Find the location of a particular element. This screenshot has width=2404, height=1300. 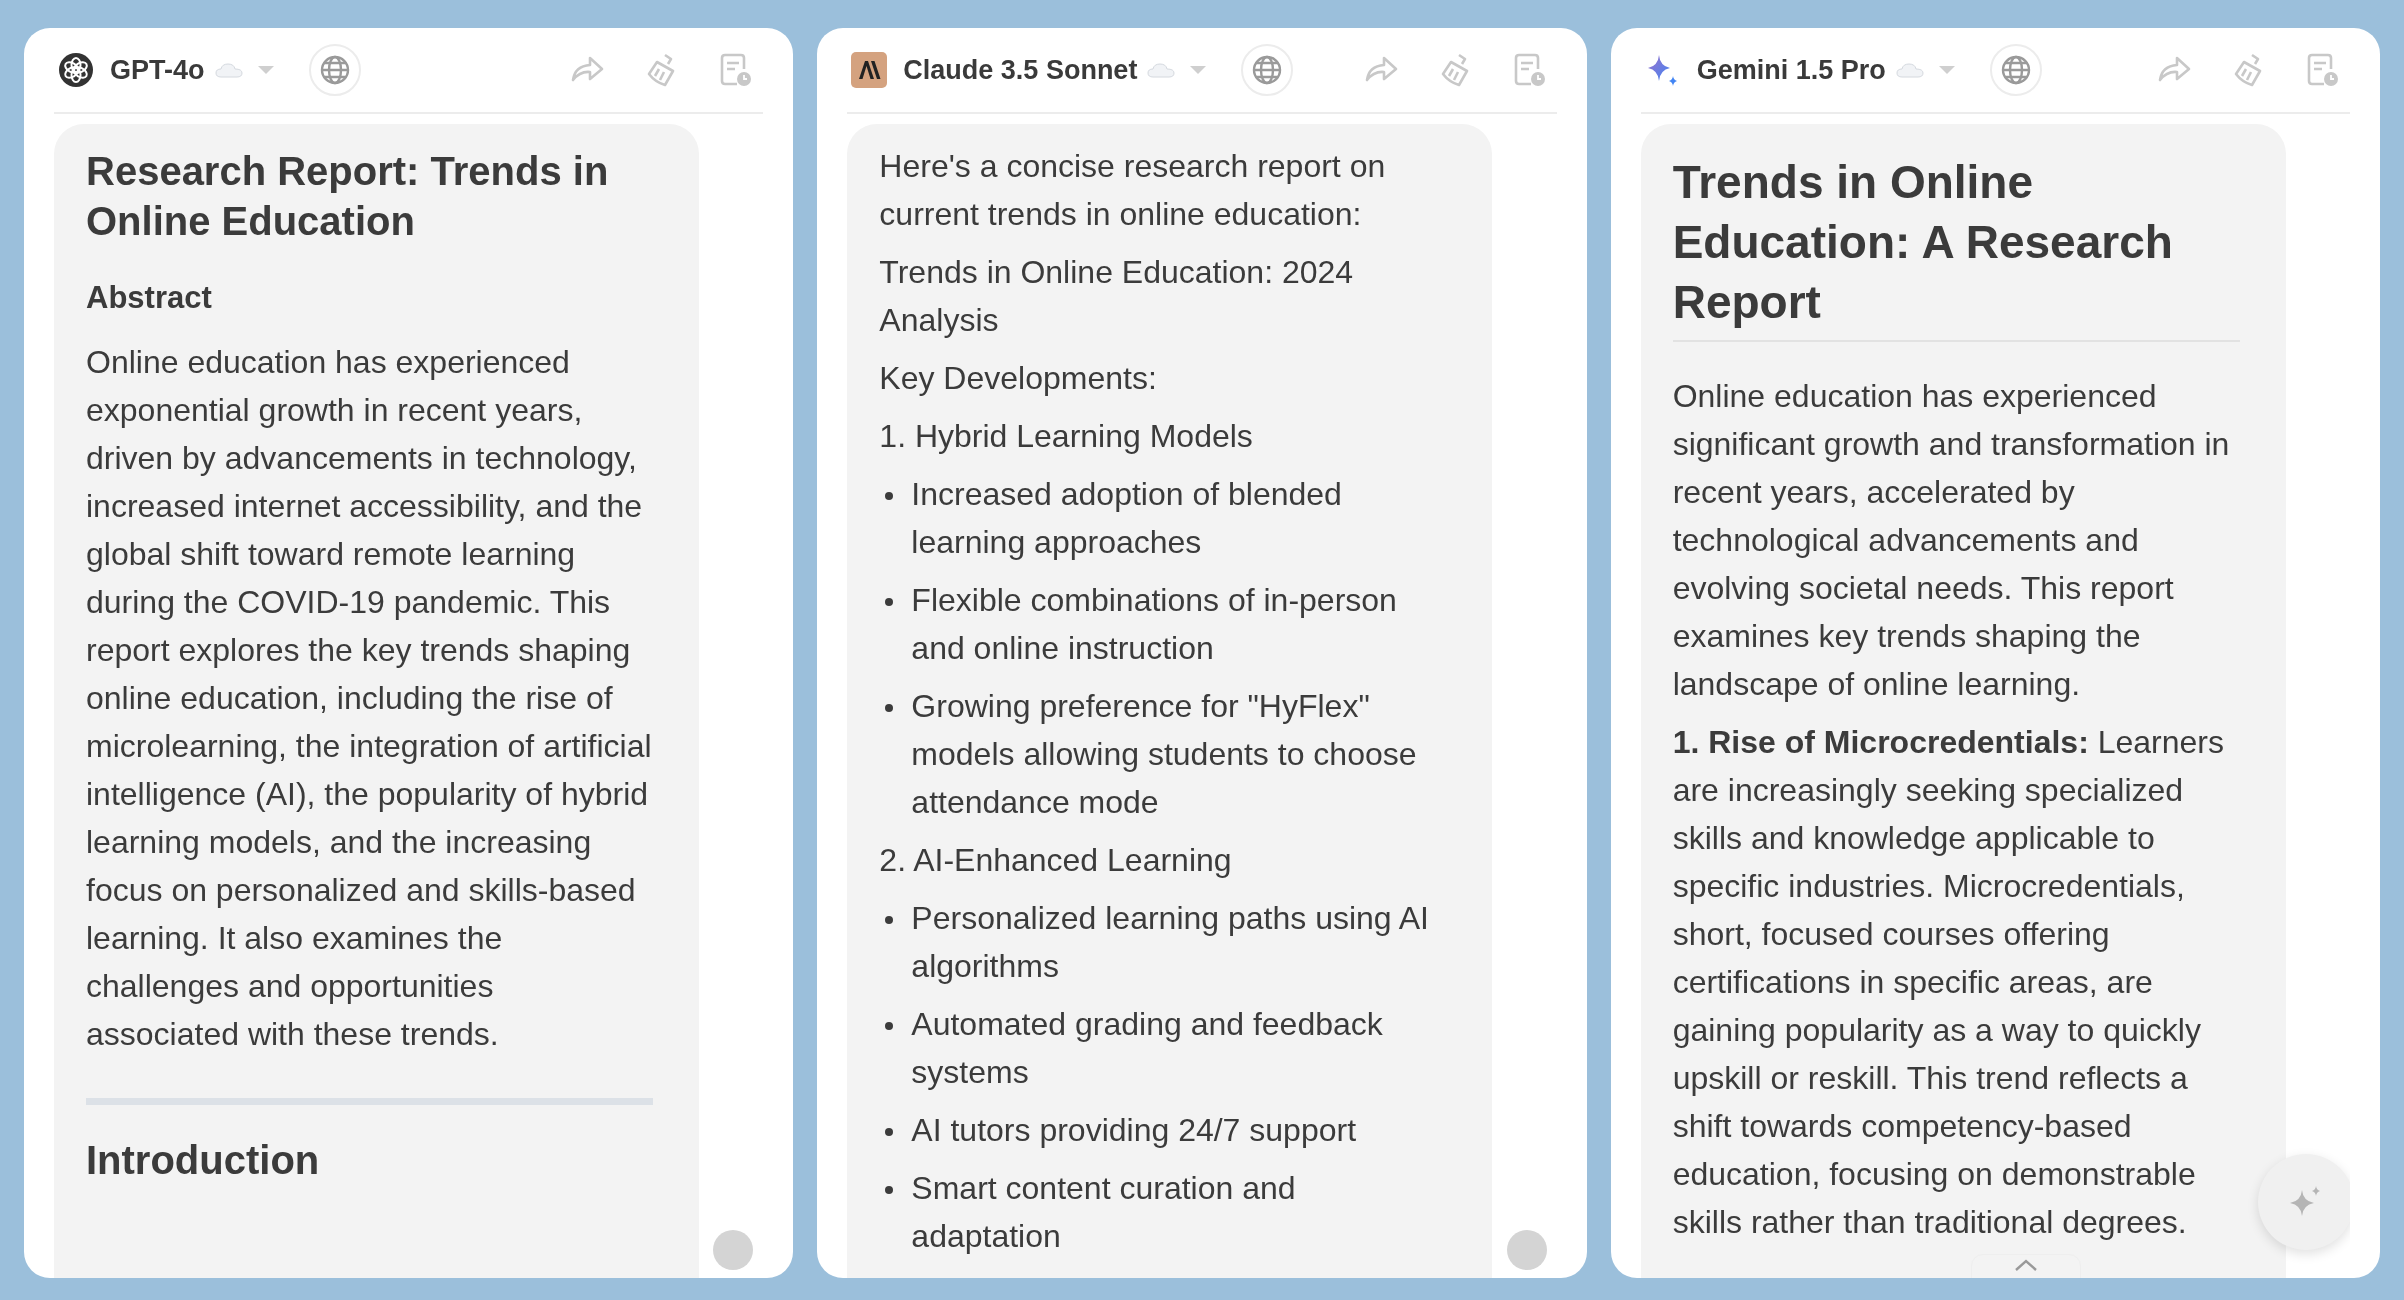

model-name: Claude 3.5 Sonnet is located at coordinates (1020, 70).